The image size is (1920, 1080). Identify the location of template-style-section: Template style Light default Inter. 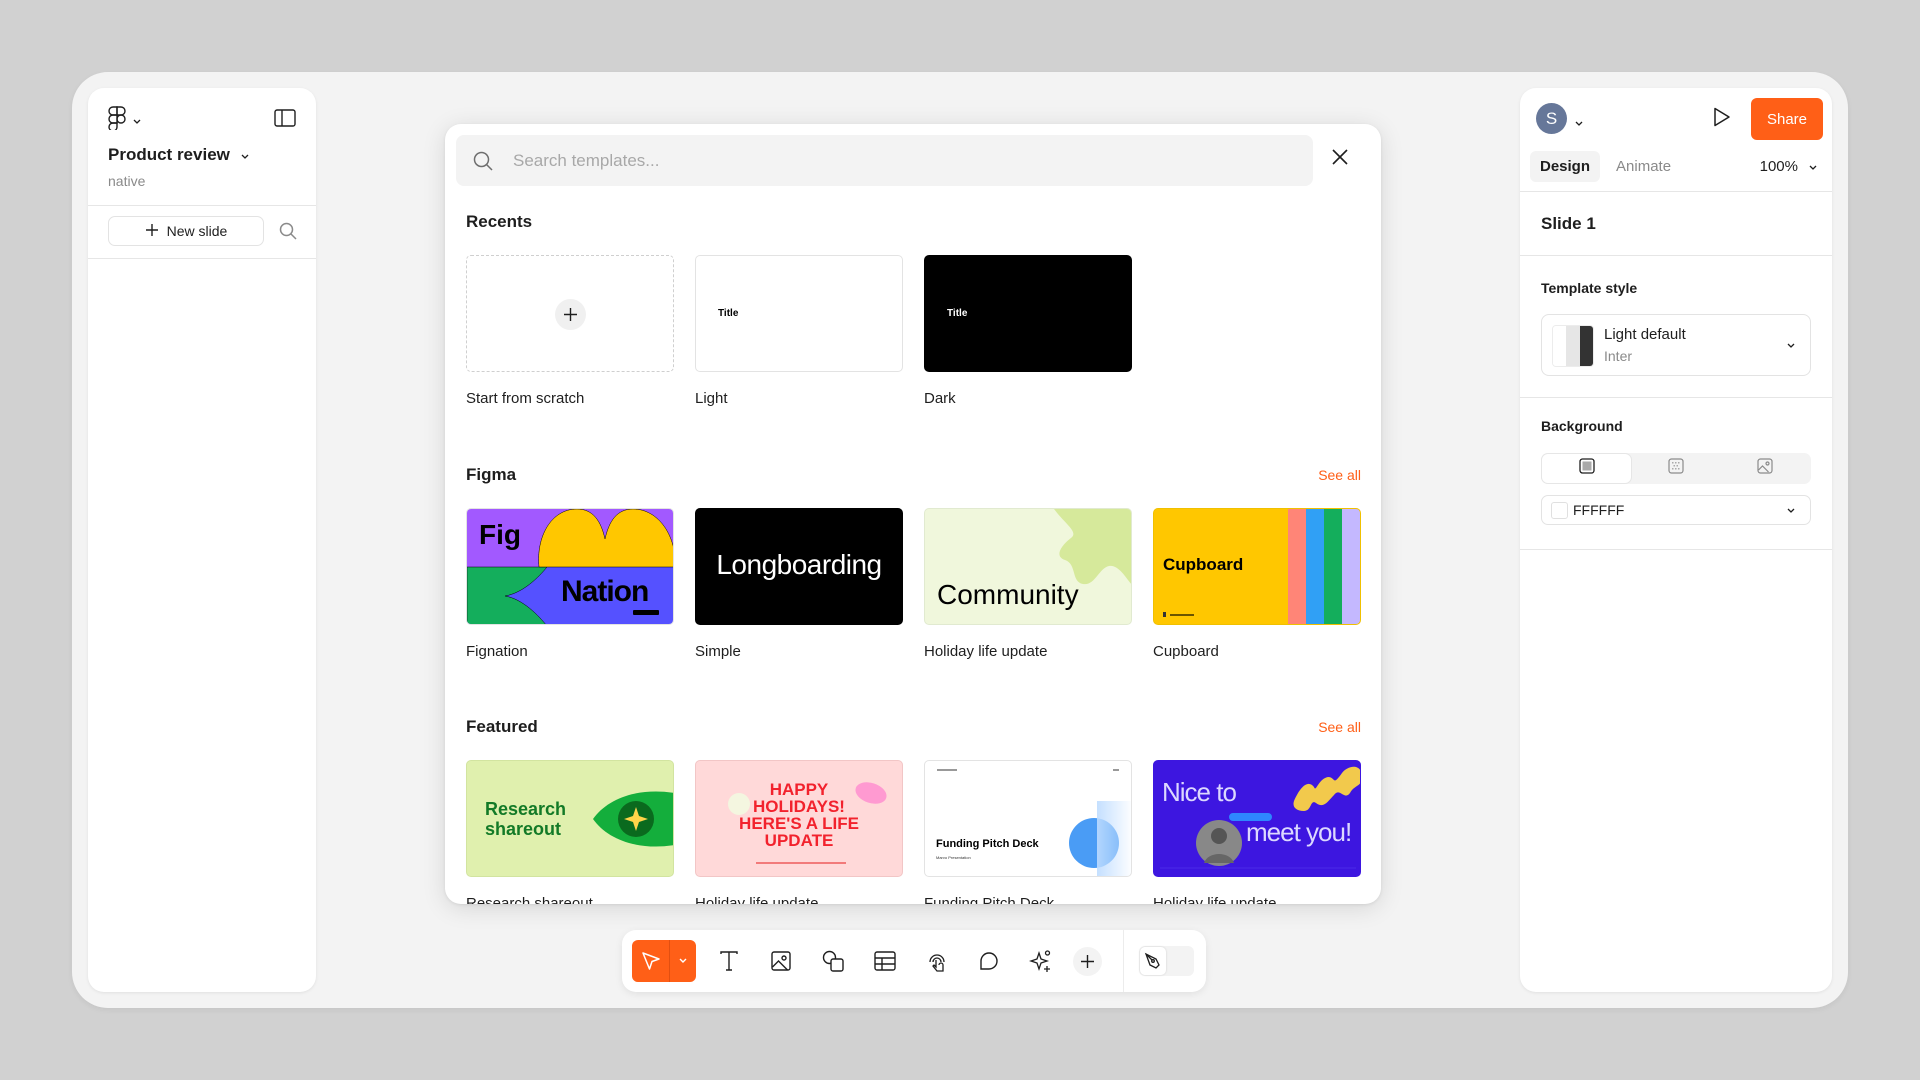
(1676, 327).